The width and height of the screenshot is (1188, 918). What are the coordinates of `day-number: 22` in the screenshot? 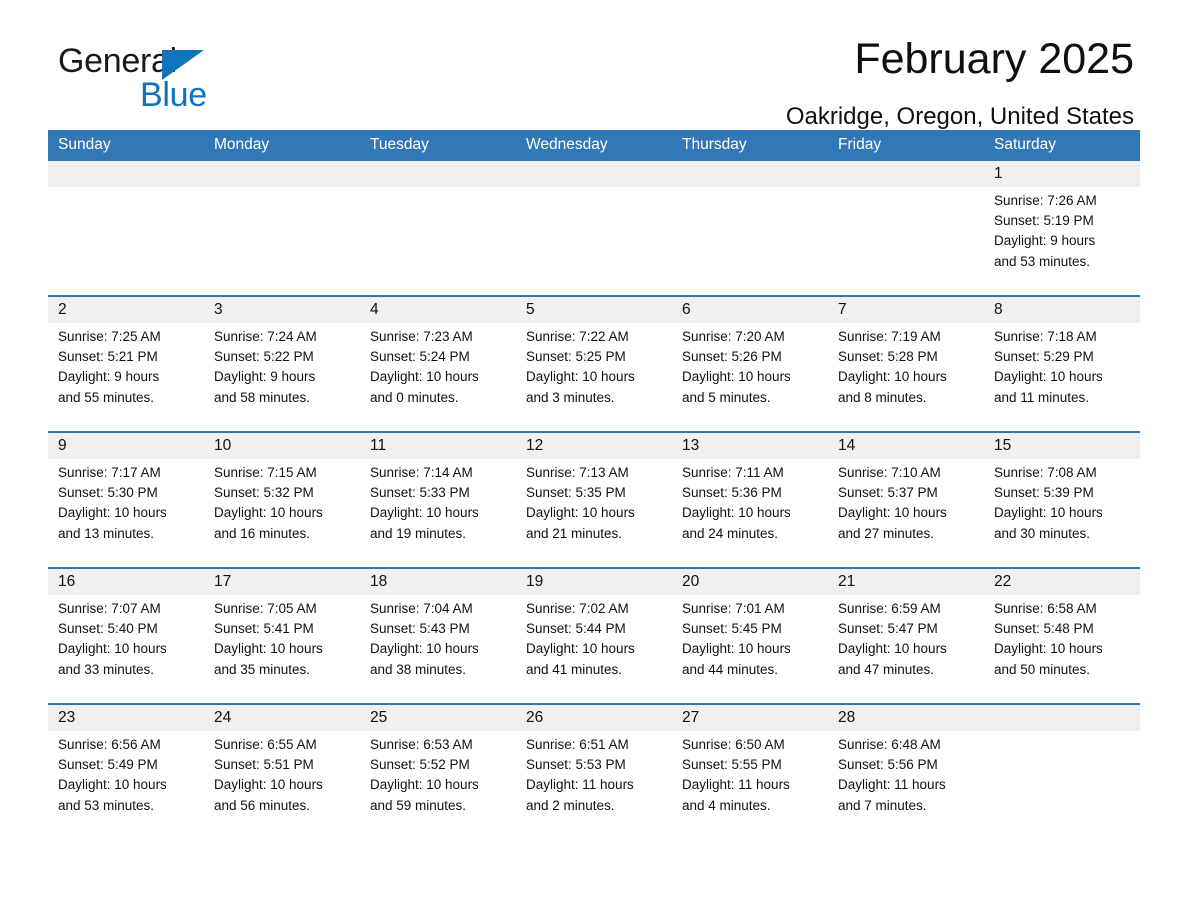 It's located at (1003, 581).